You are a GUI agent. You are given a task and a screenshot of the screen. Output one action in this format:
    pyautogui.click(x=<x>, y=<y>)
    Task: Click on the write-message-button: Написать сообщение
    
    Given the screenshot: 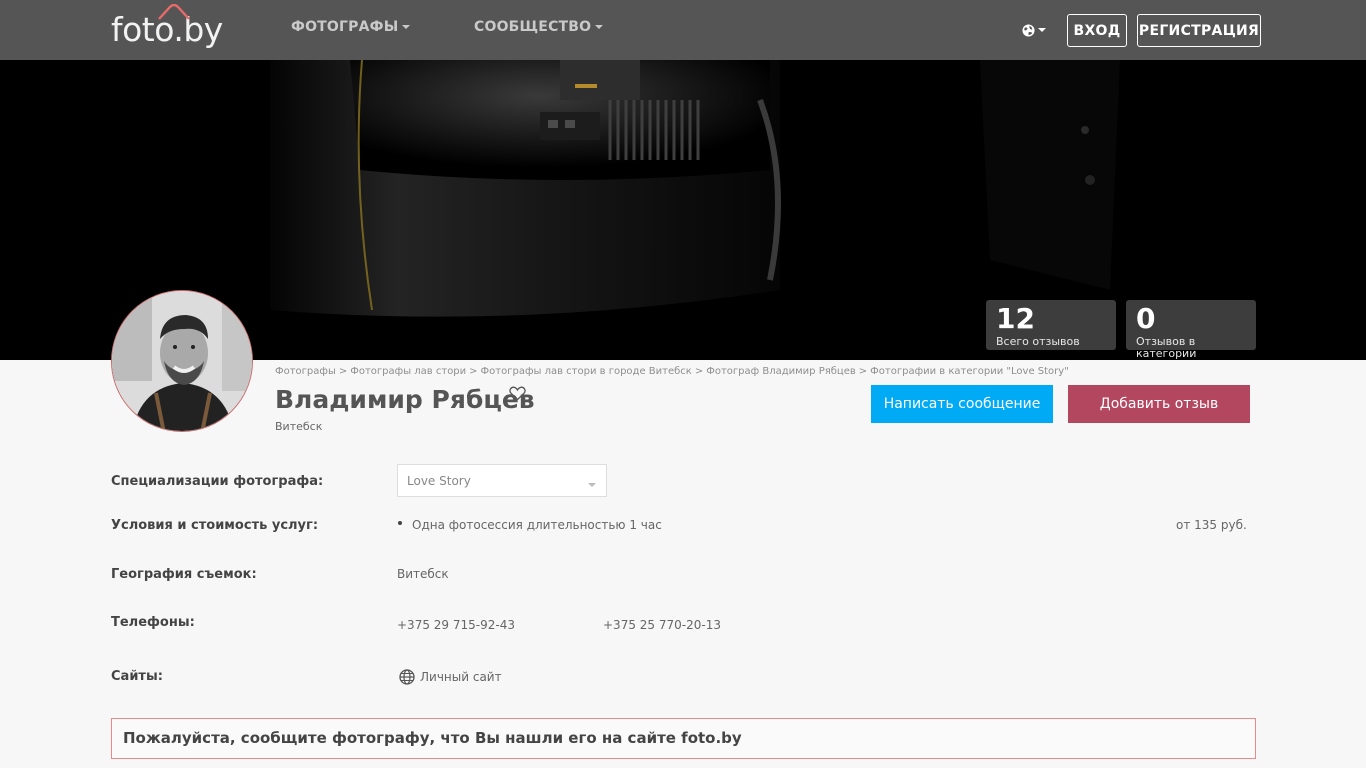 What is the action you would take?
    pyautogui.click(x=962, y=404)
    